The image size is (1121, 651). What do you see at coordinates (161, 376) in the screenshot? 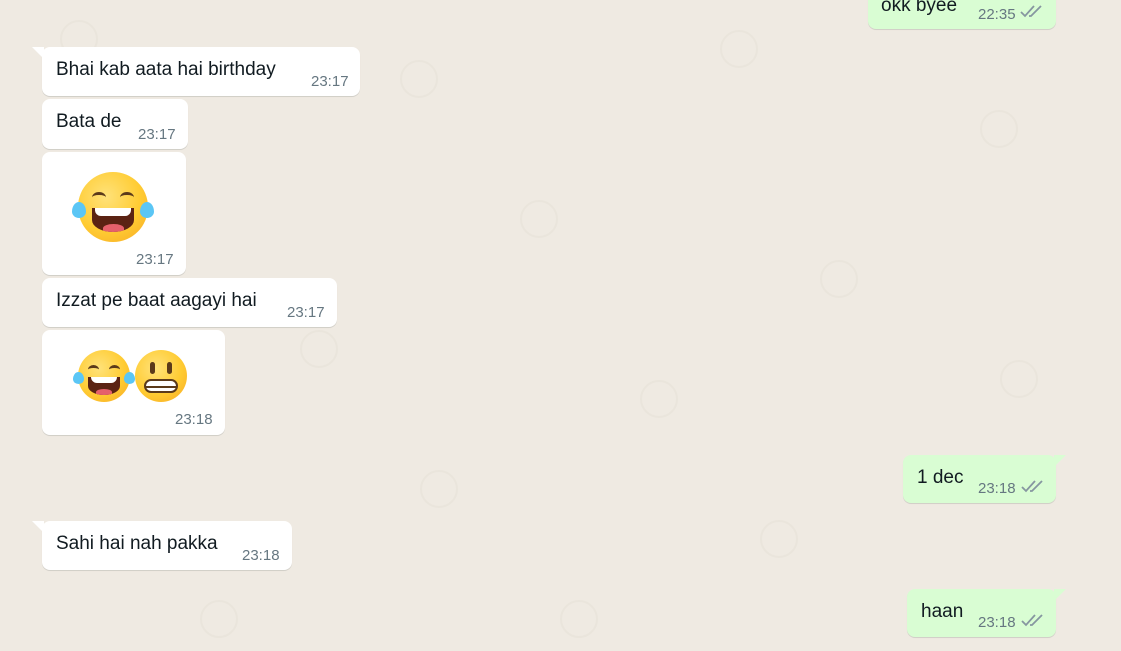
I see `grimacing-emoji-icon` at bounding box center [161, 376].